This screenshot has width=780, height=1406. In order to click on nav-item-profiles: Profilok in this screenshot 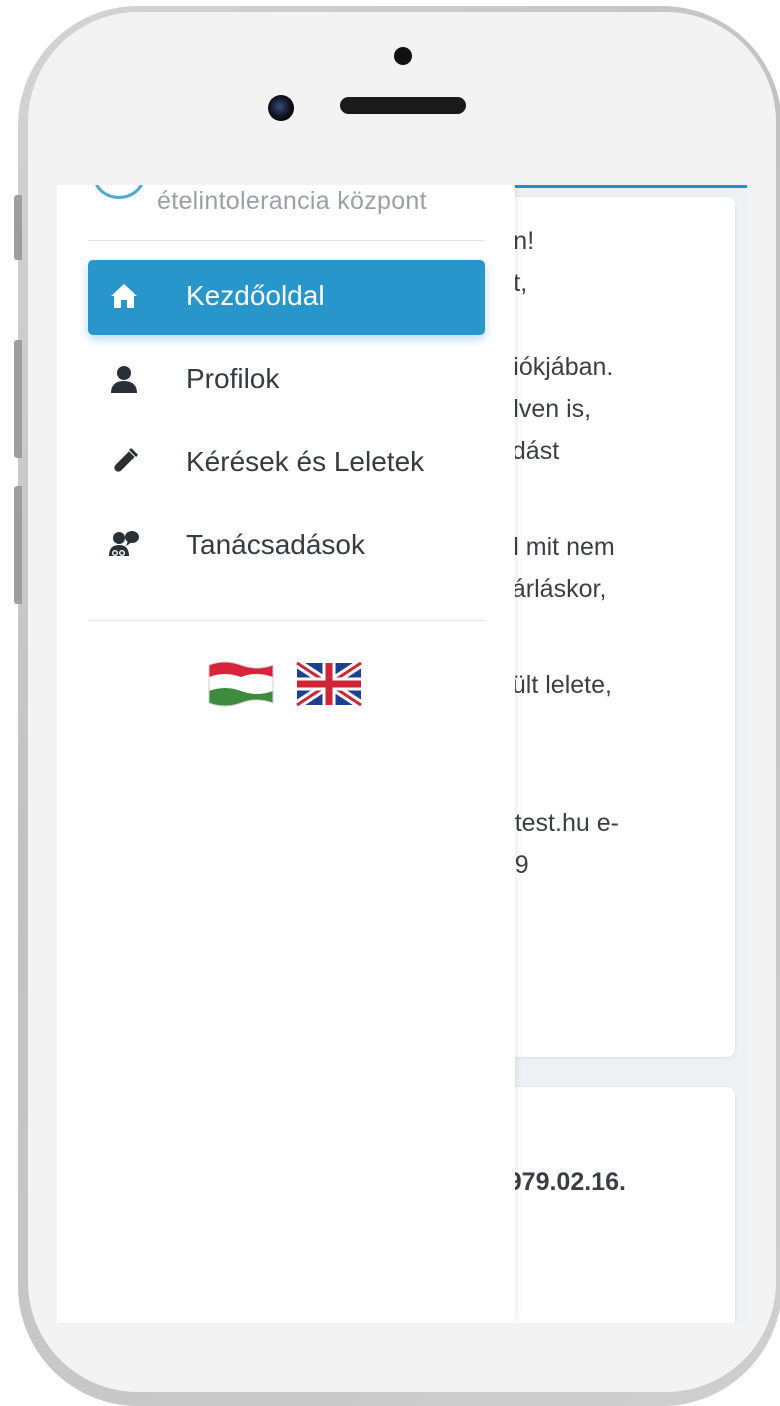, I will do `click(286, 380)`.